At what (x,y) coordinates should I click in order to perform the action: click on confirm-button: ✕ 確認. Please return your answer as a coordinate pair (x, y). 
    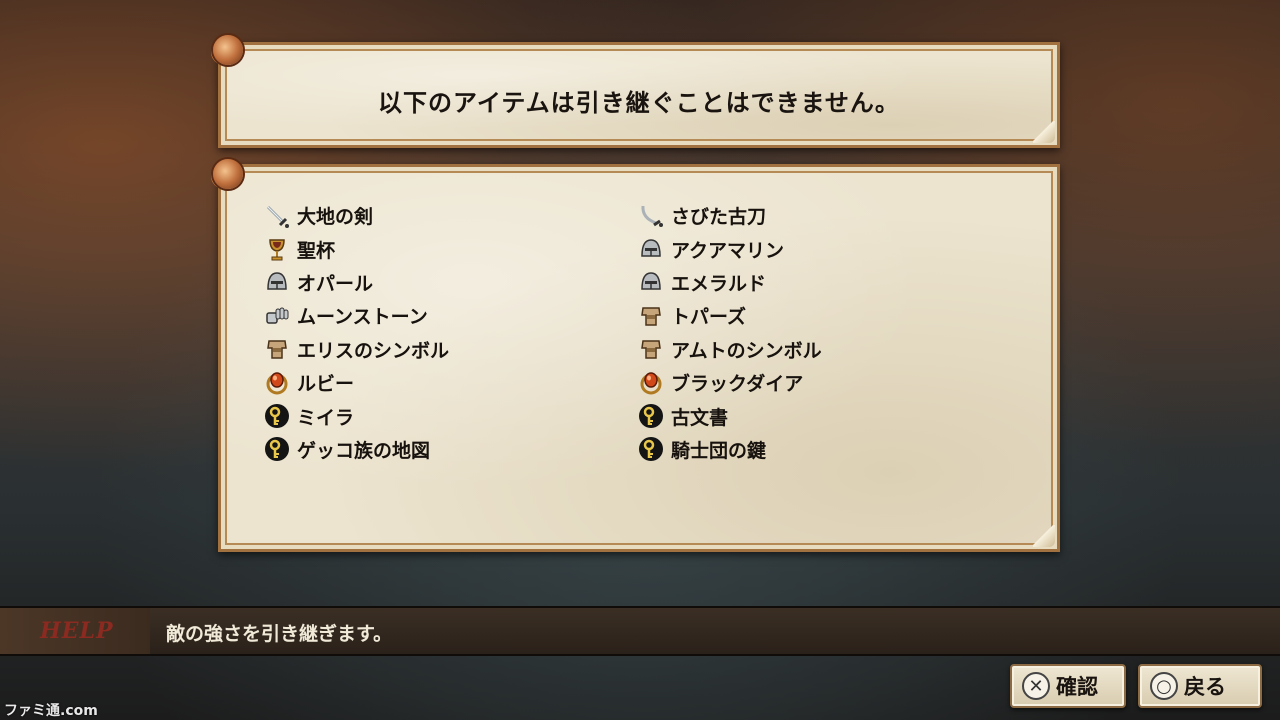
    Looking at the image, I should click on (1068, 686).